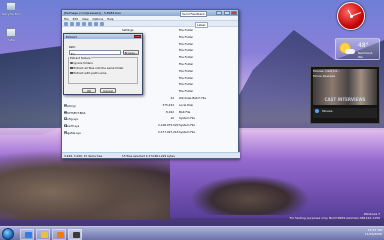  Describe the element at coordinates (108, 90) in the screenshot. I see `cancel-button: Cancel` at that location.